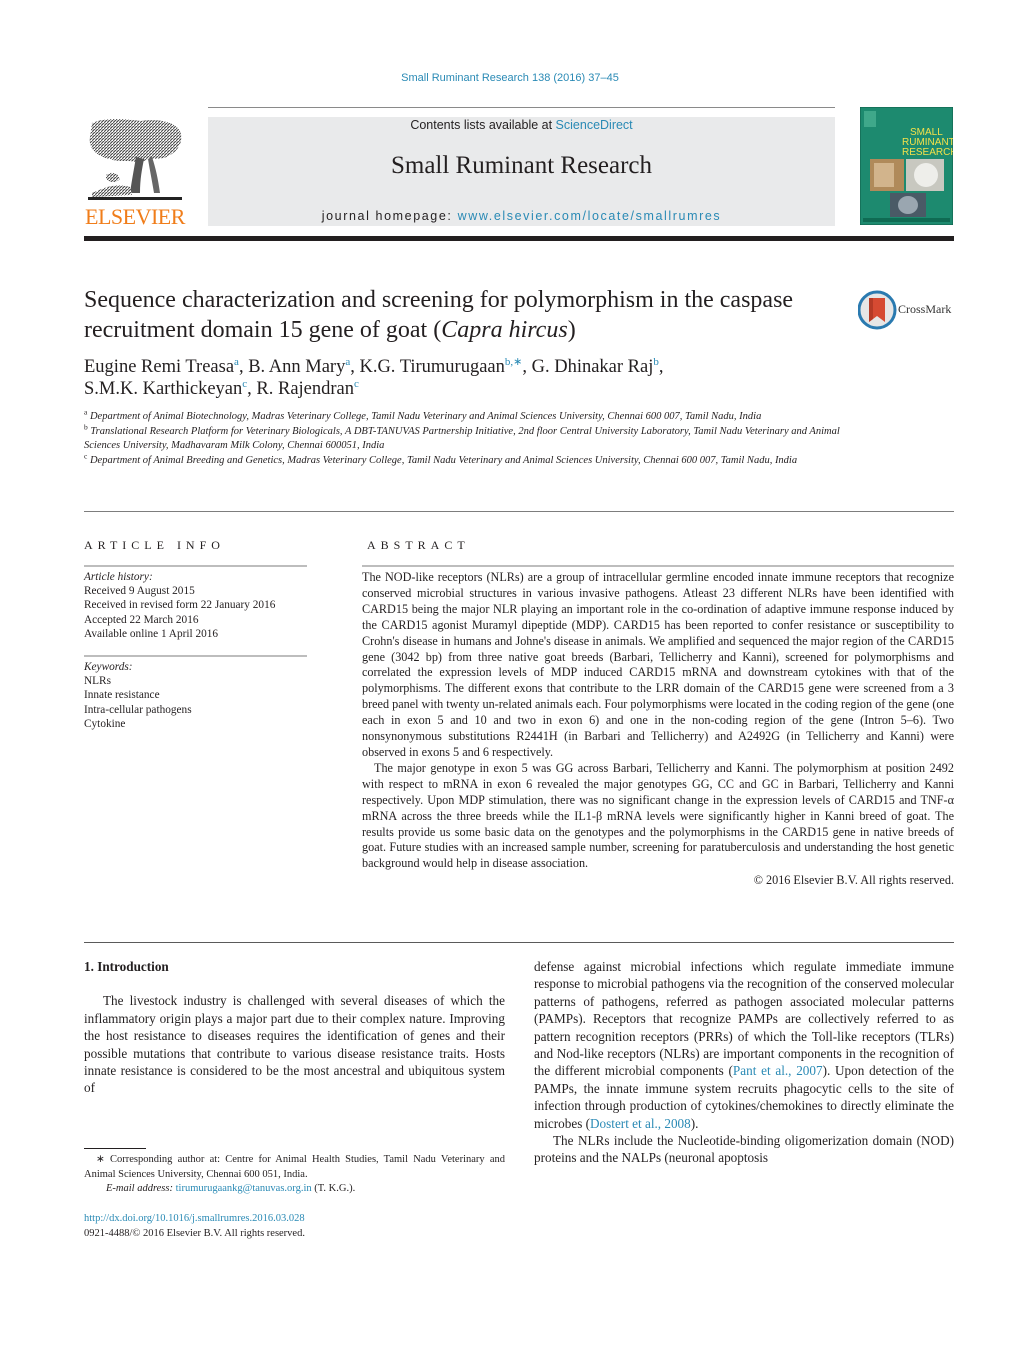 The height and width of the screenshot is (1351, 1020). I want to click on elsevier-wordmark: ELSEVIER, so click(135, 216).